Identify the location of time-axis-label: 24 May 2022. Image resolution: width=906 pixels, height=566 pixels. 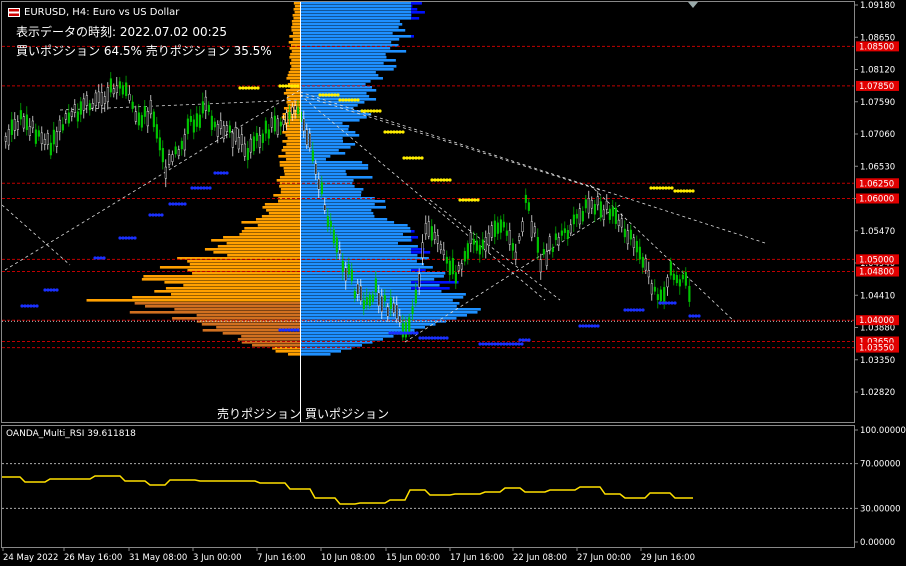
(30, 558).